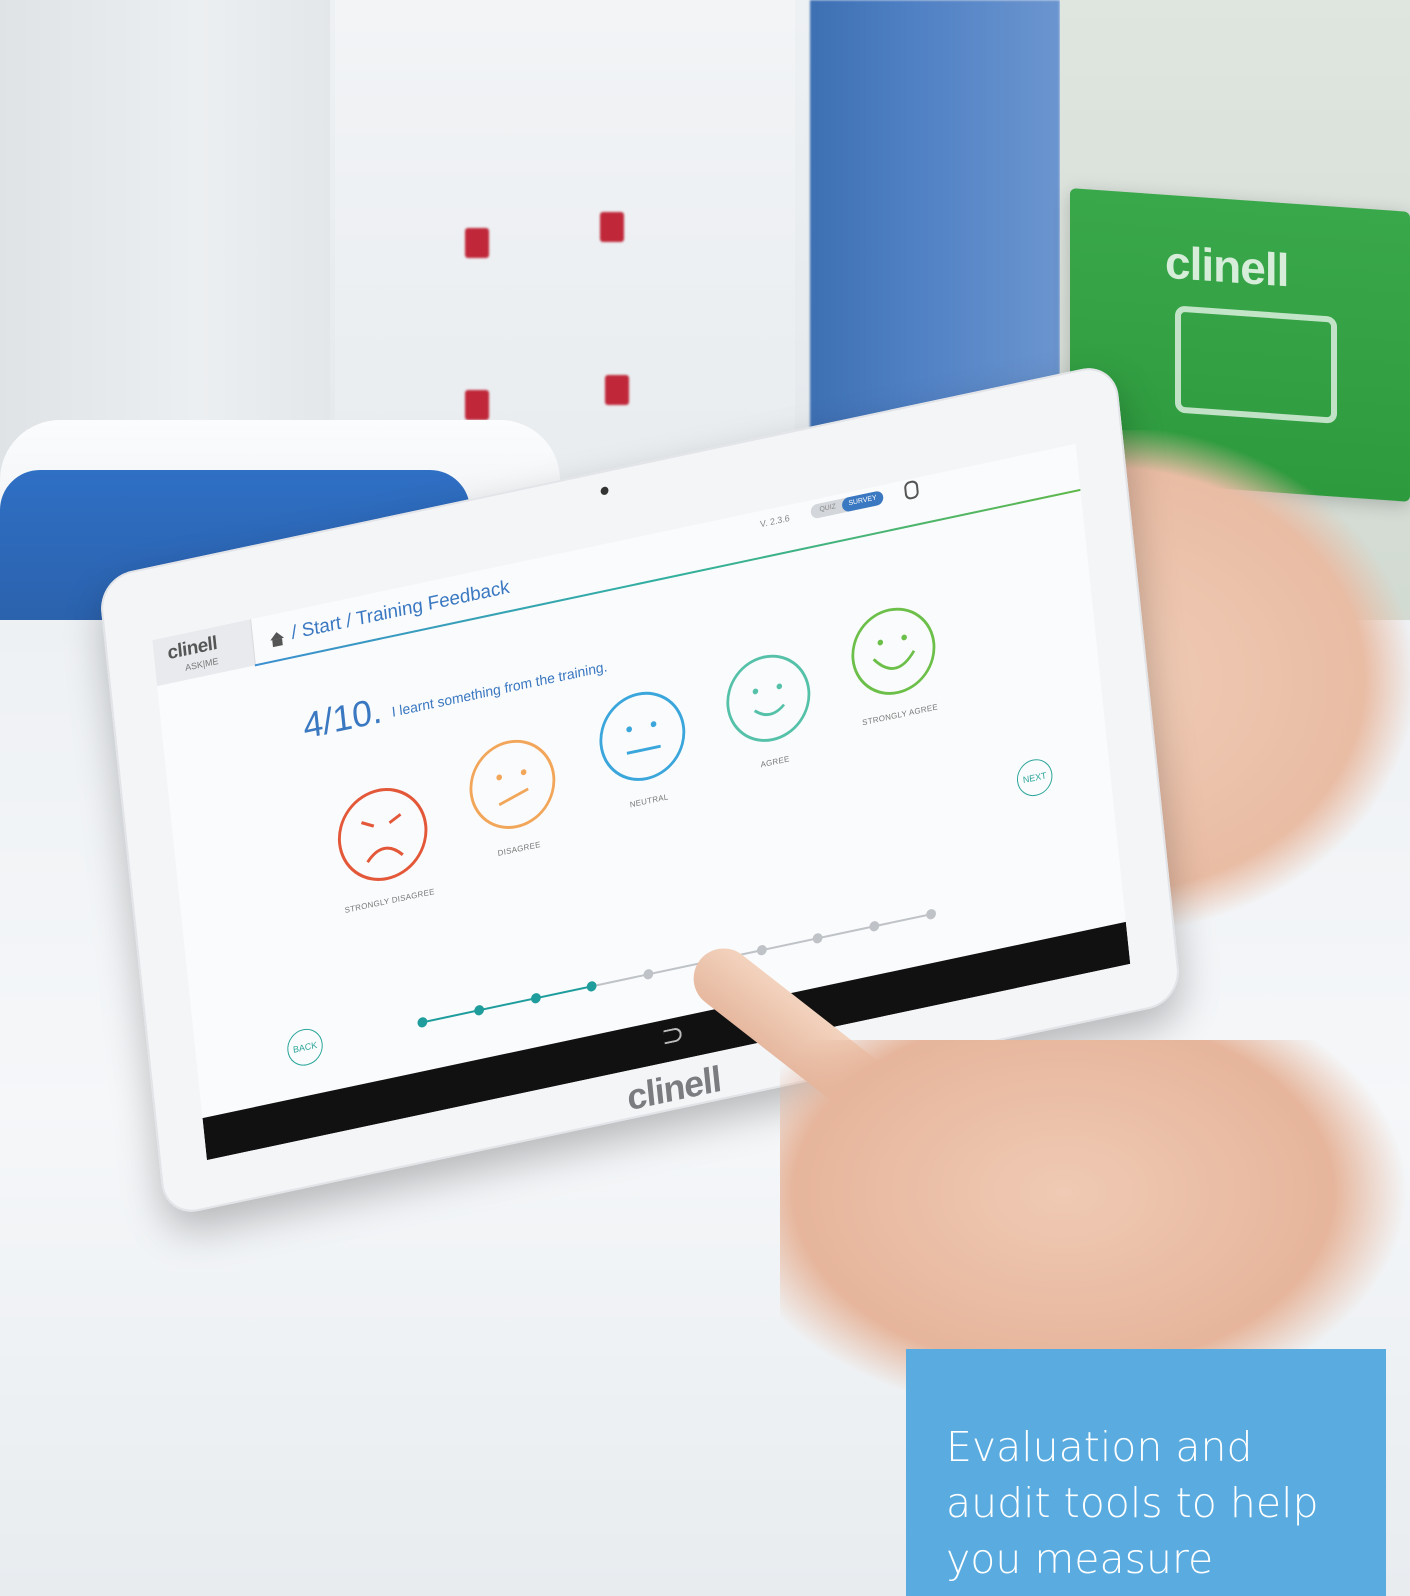 This screenshot has width=1410, height=1596. I want to click on neutral-face-icon, so click(642, 736).